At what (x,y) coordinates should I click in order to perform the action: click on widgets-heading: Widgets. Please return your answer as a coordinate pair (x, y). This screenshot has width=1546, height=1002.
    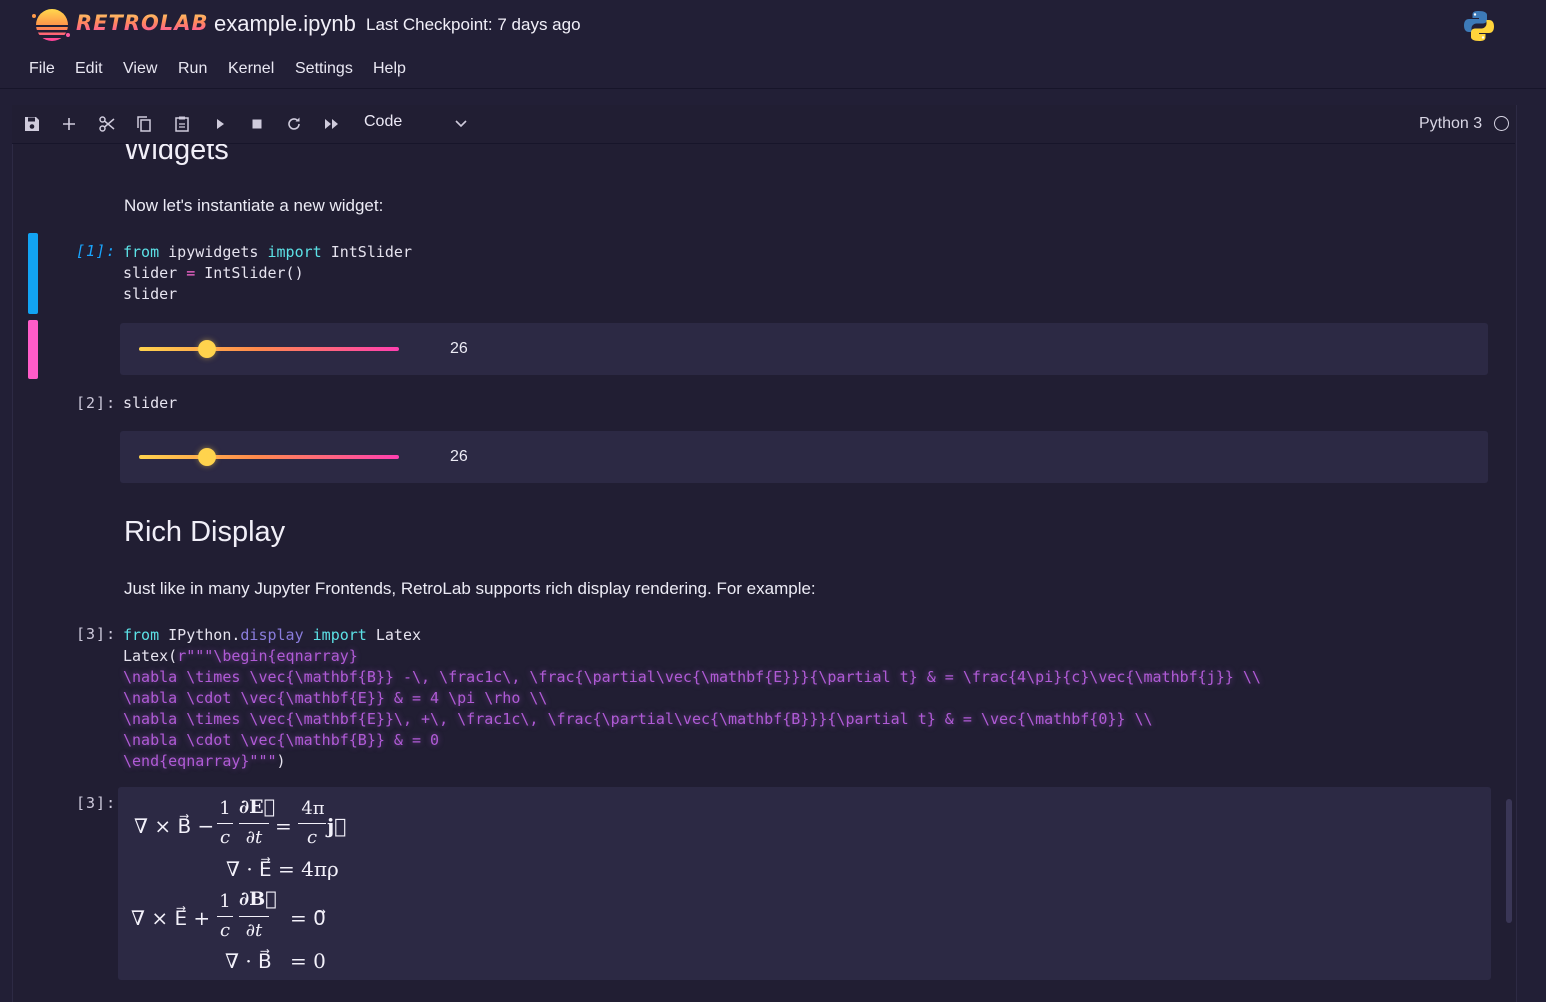
    Looking at the image, I should click on (176, 154).